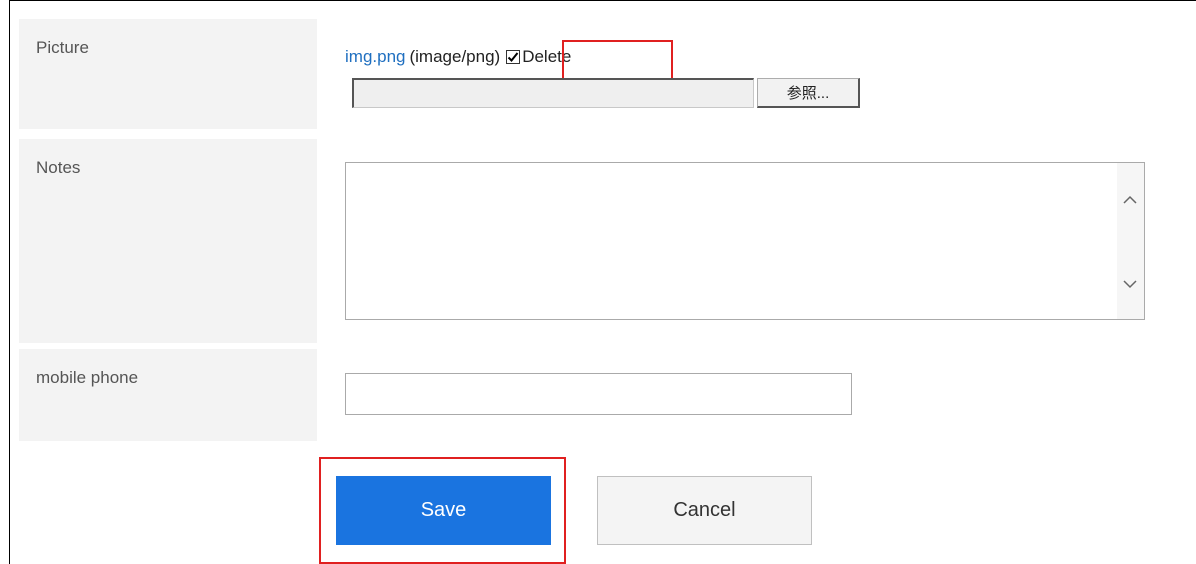 The width and height of the screenshot is (1196, 564). I want to click on picture-label: Picture, so click(62, 47).